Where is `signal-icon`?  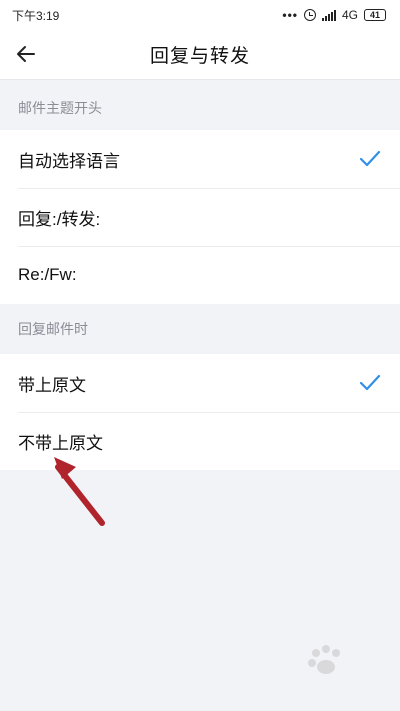
signal-icon is located at coordinates (328, 15).